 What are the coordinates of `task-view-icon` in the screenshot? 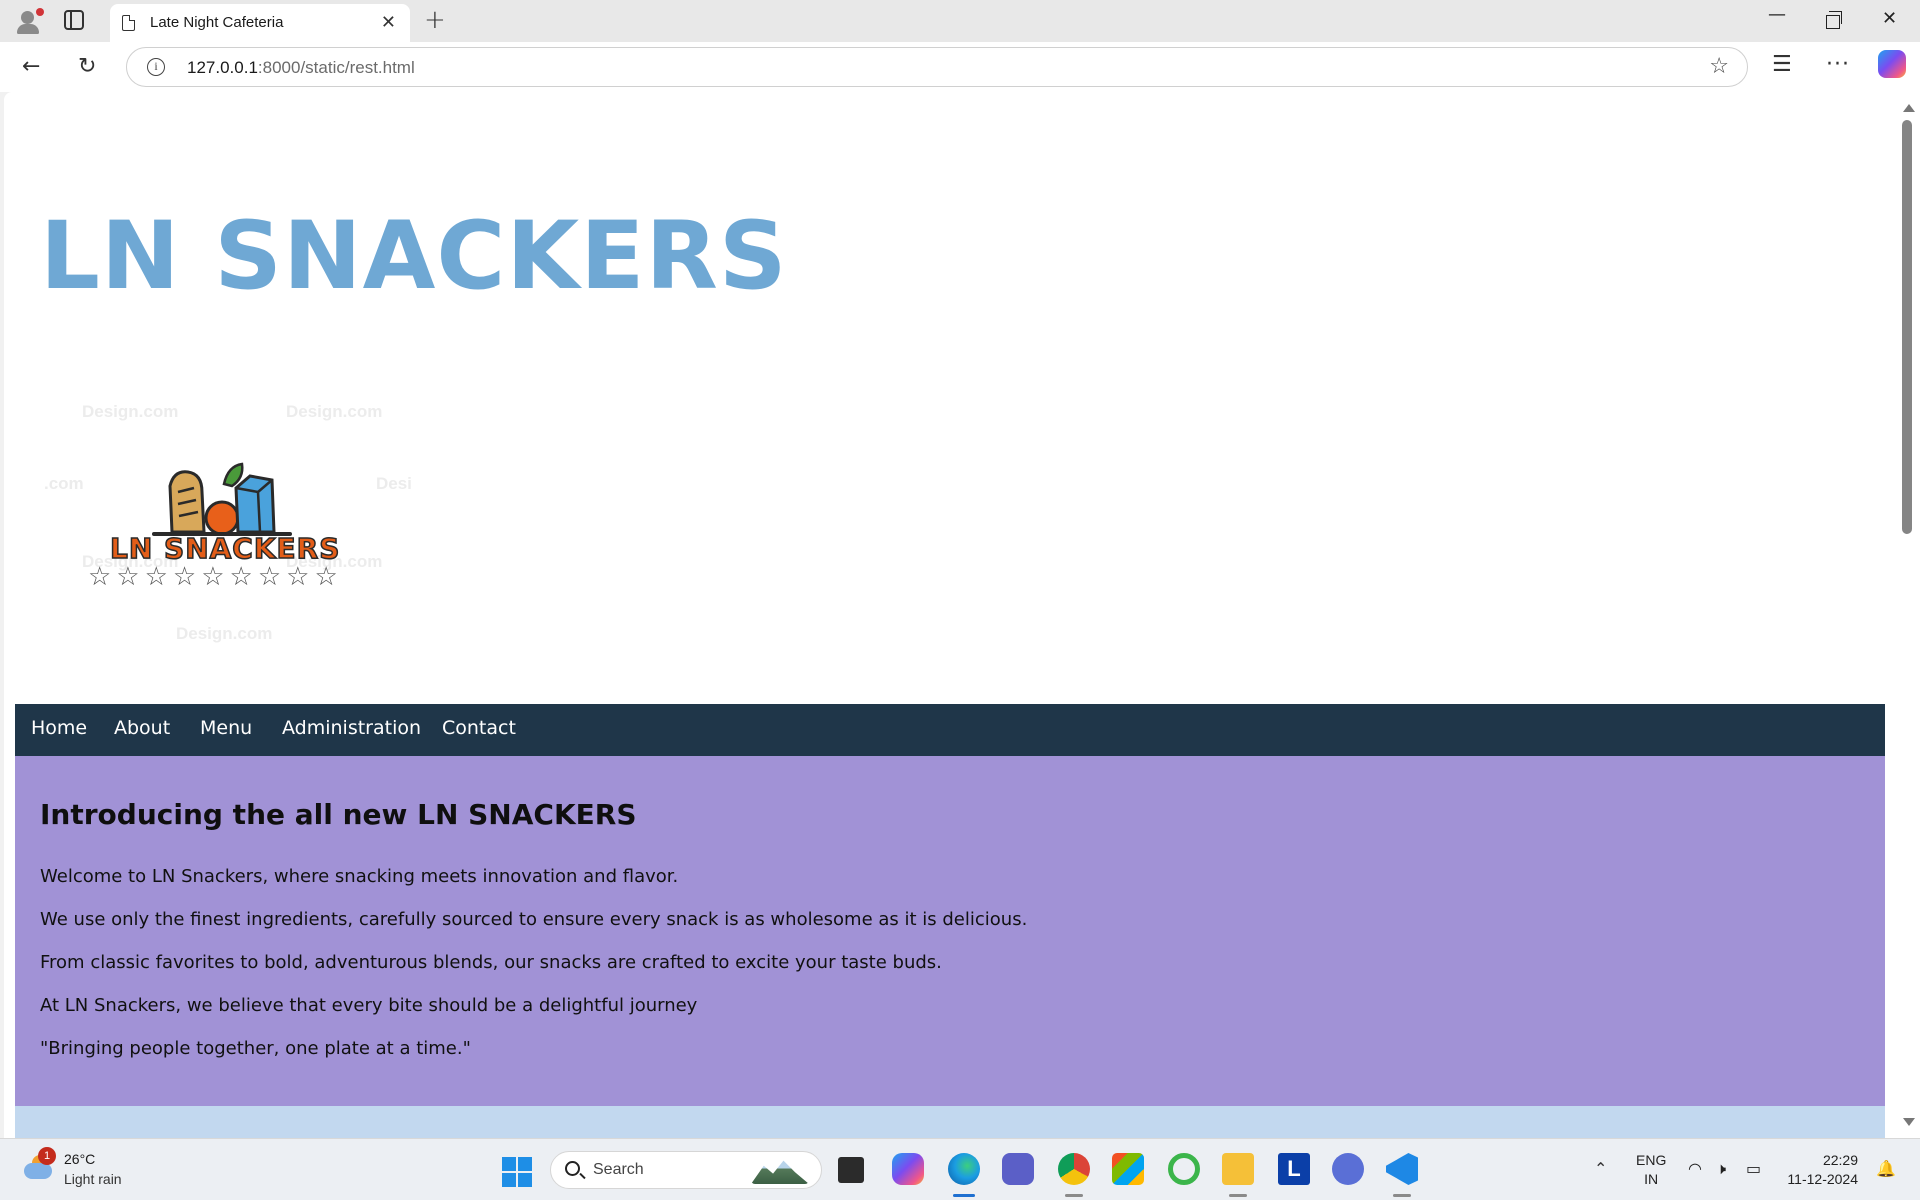 It's located at (851, 1170).